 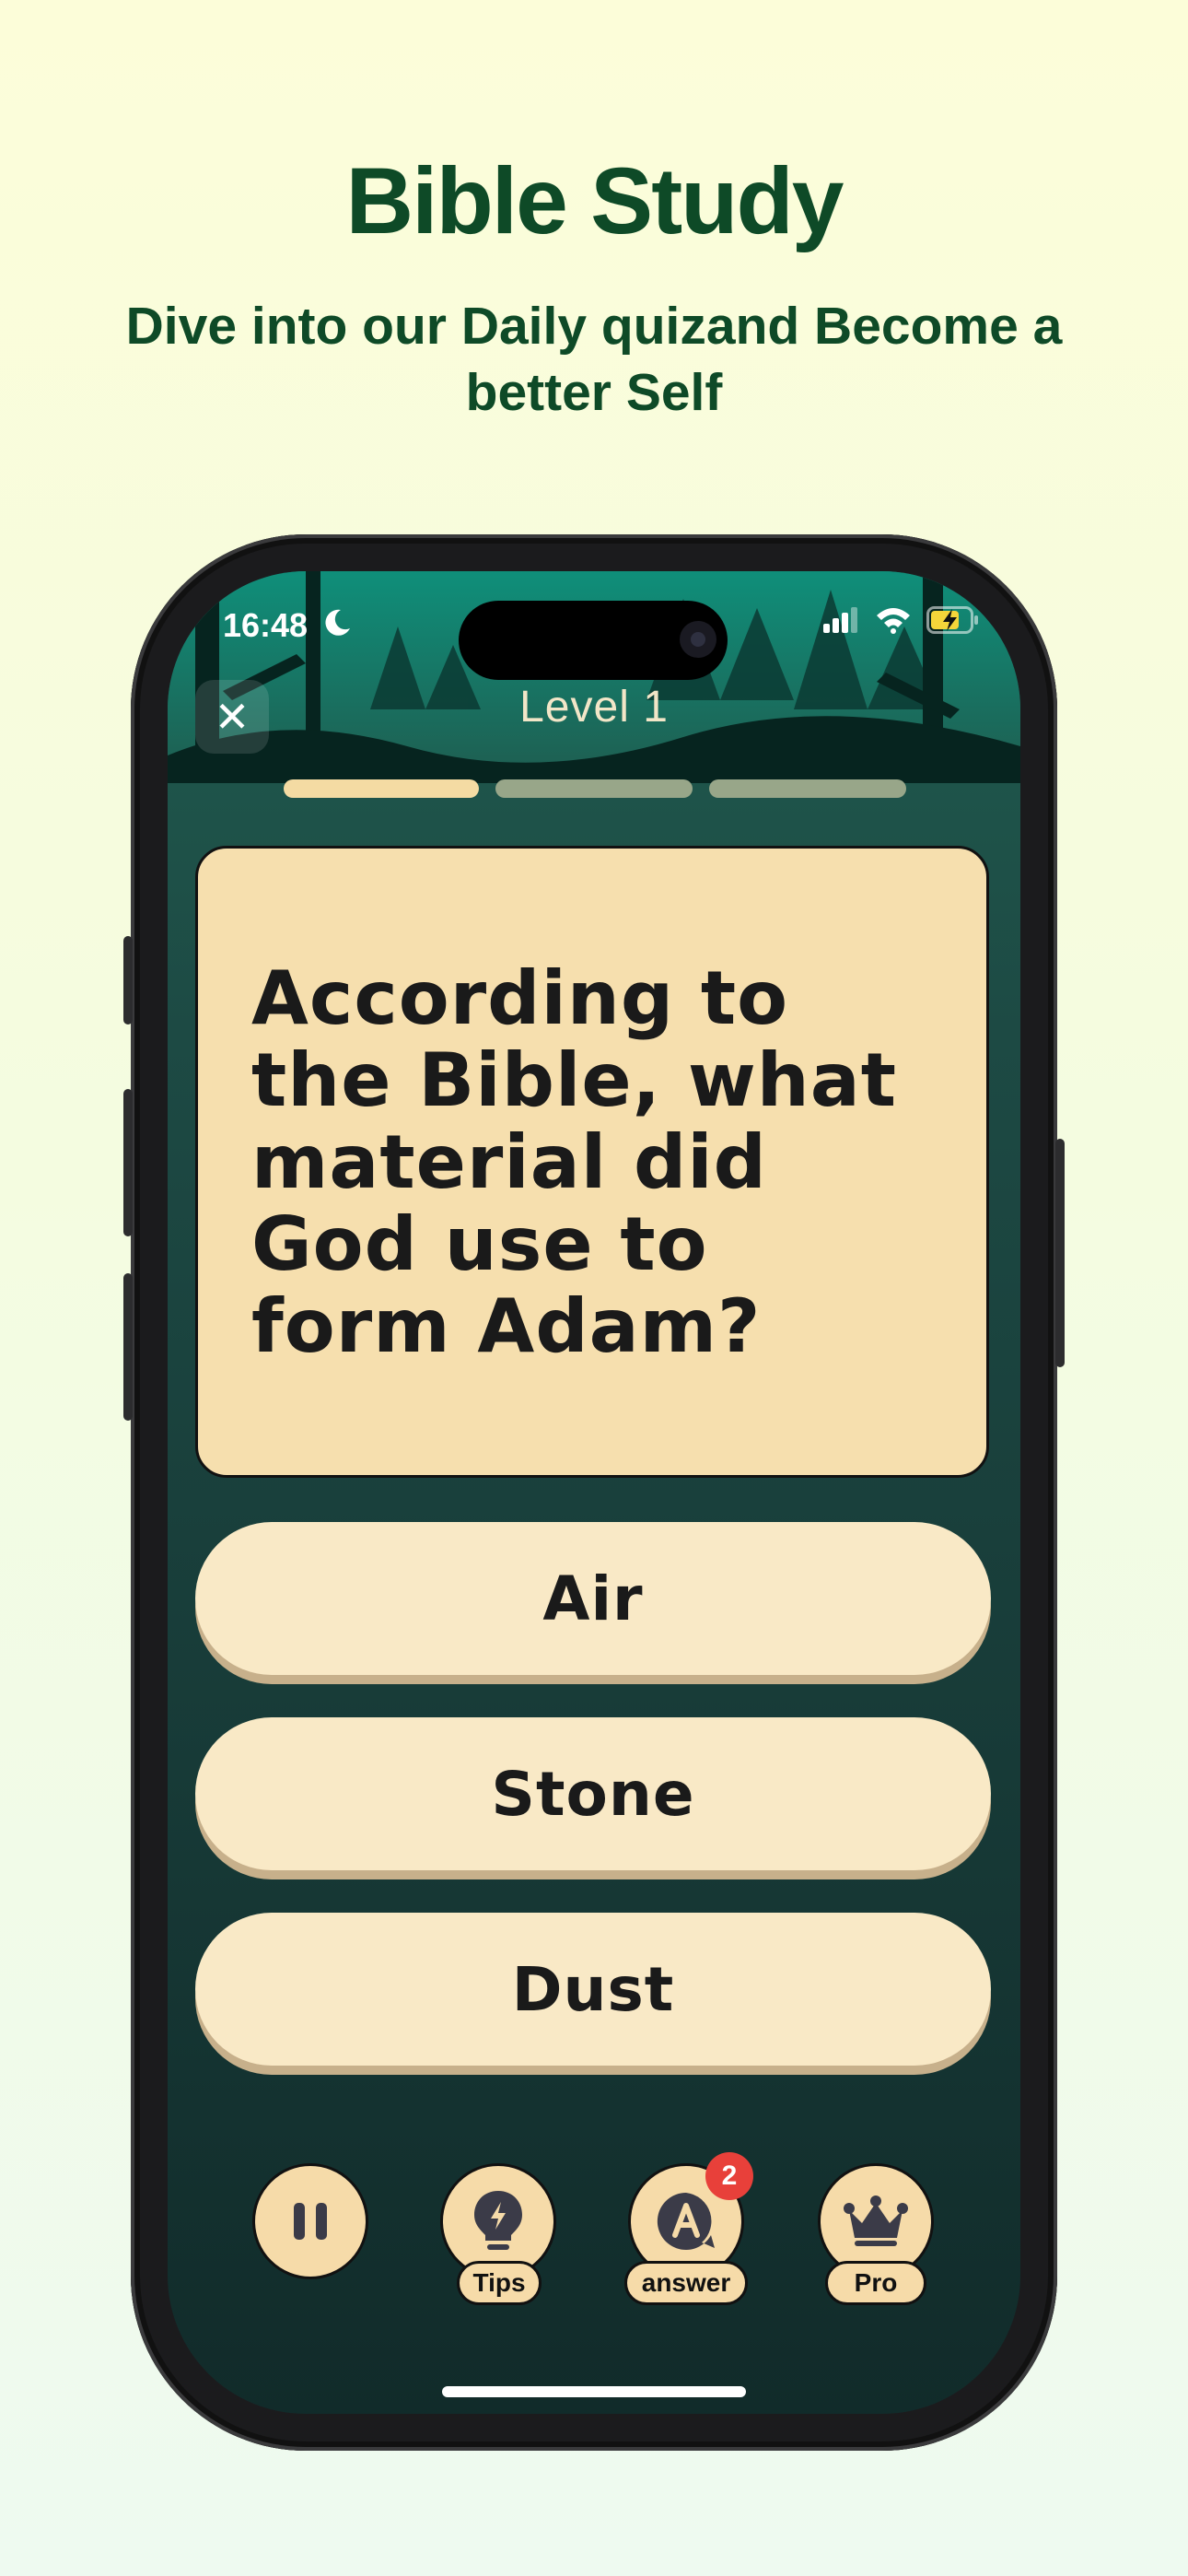 I want to click on letter-a-icon, so click(x=686, y=2221).